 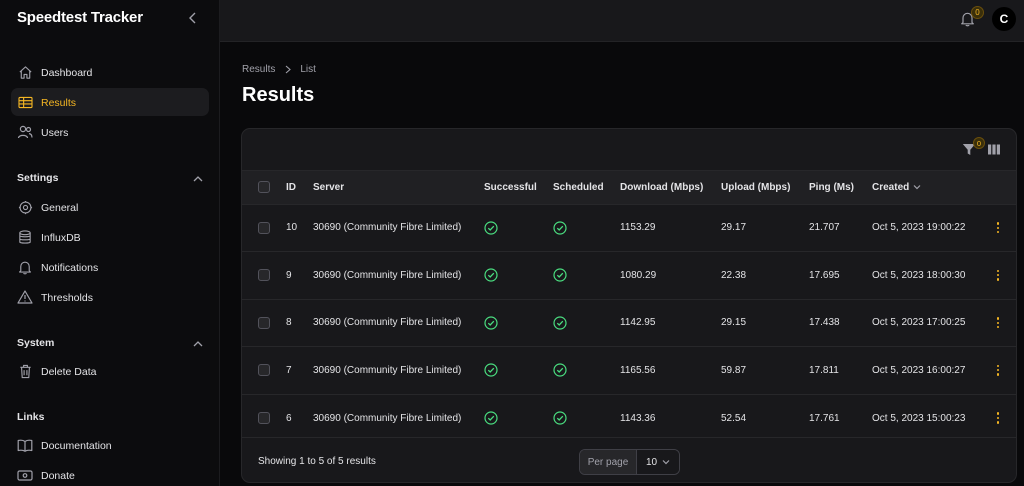 I want to click on breadcrumb: Results List, so click(x=279, y=69).